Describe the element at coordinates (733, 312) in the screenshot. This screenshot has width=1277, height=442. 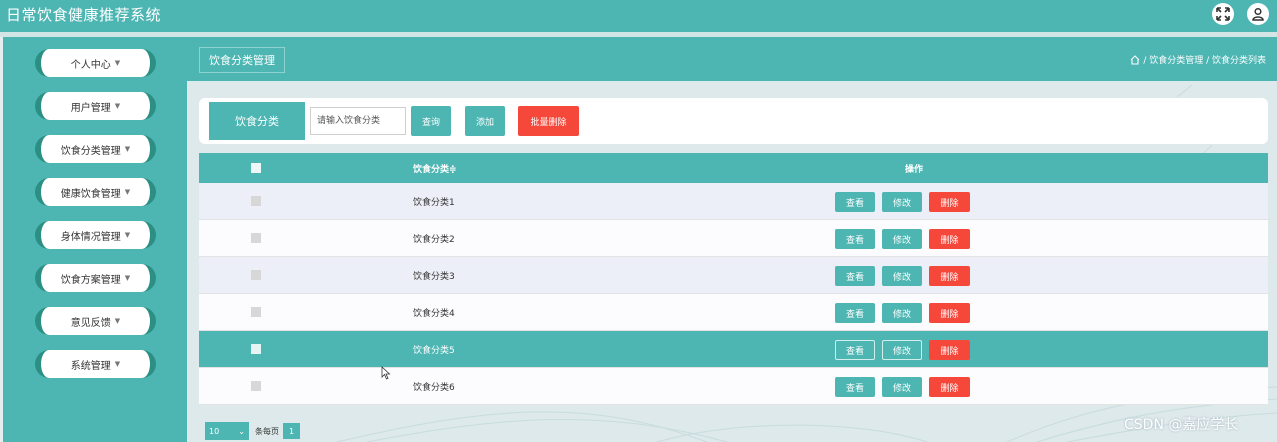
I see `table-row: 饮食分类4 查看 修改 删除` at that location.